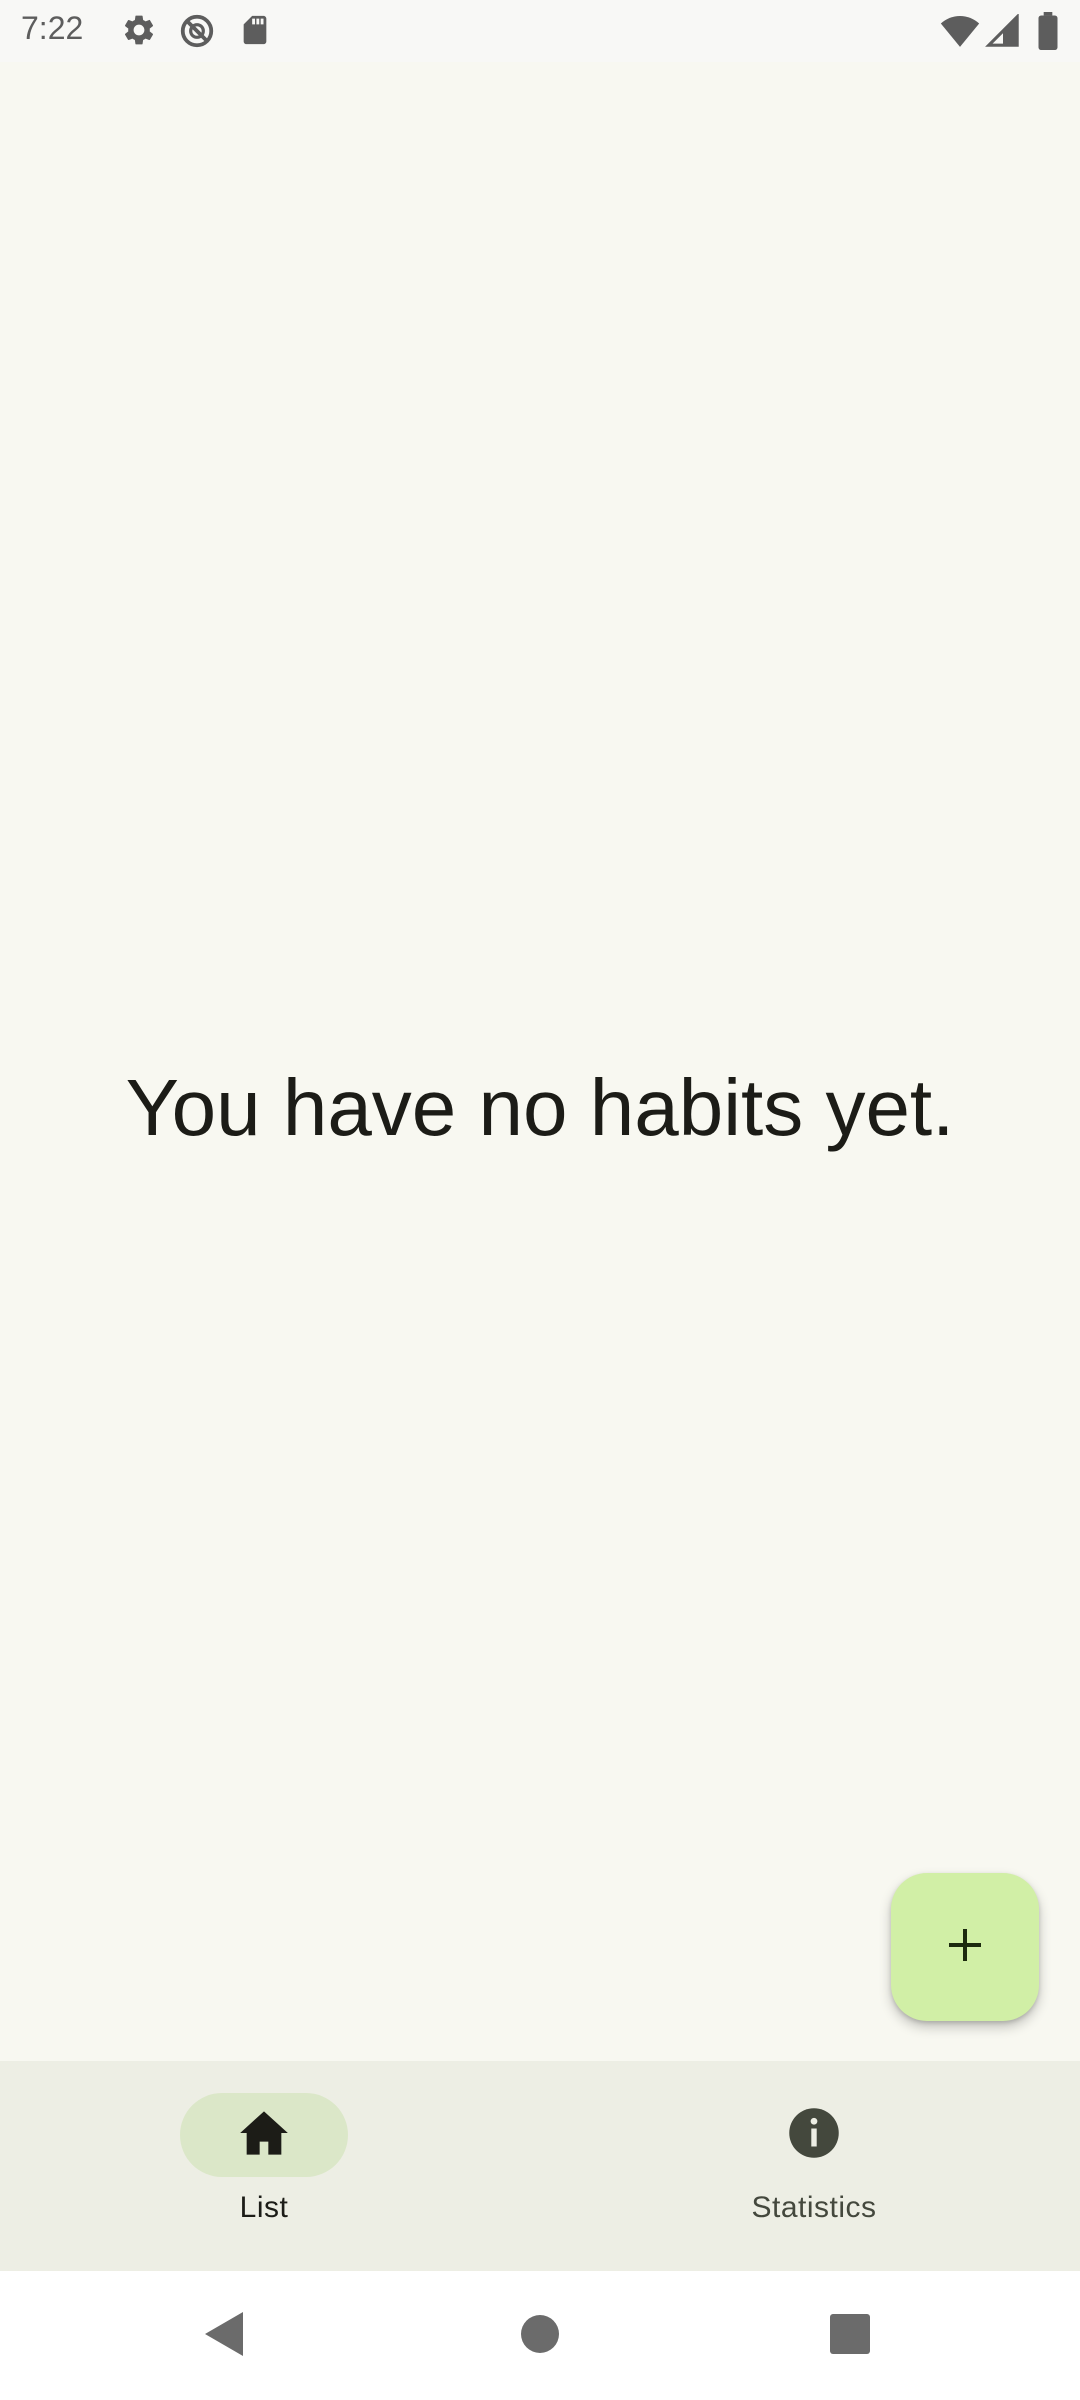 This screenshot has width=1080, height=2400. I want to click on home-button, so click(540, 2336).